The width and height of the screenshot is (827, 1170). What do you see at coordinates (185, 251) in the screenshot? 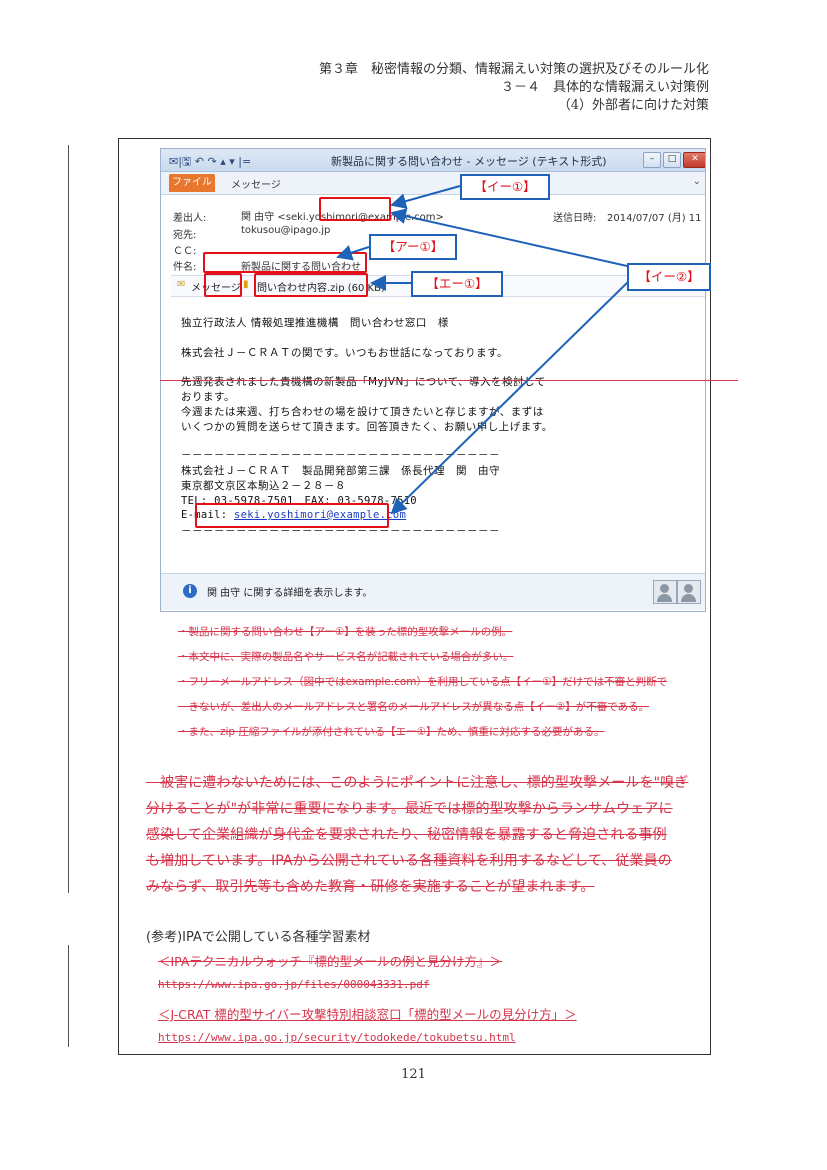
I see `cc-label: ＣＣ:` at bounding box center [185, 251].